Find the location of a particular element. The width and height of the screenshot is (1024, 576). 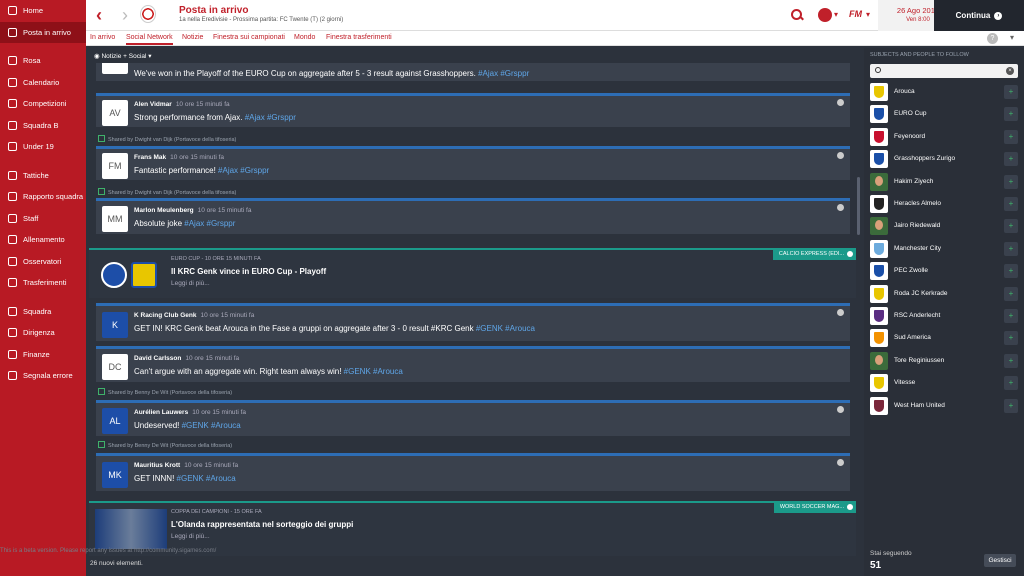

follow-list-item: Grasshoppers Zurigo + is located at coordinates (944, 159).